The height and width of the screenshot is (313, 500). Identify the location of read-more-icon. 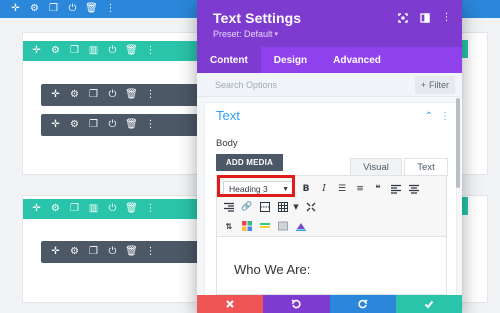
(265, 207).